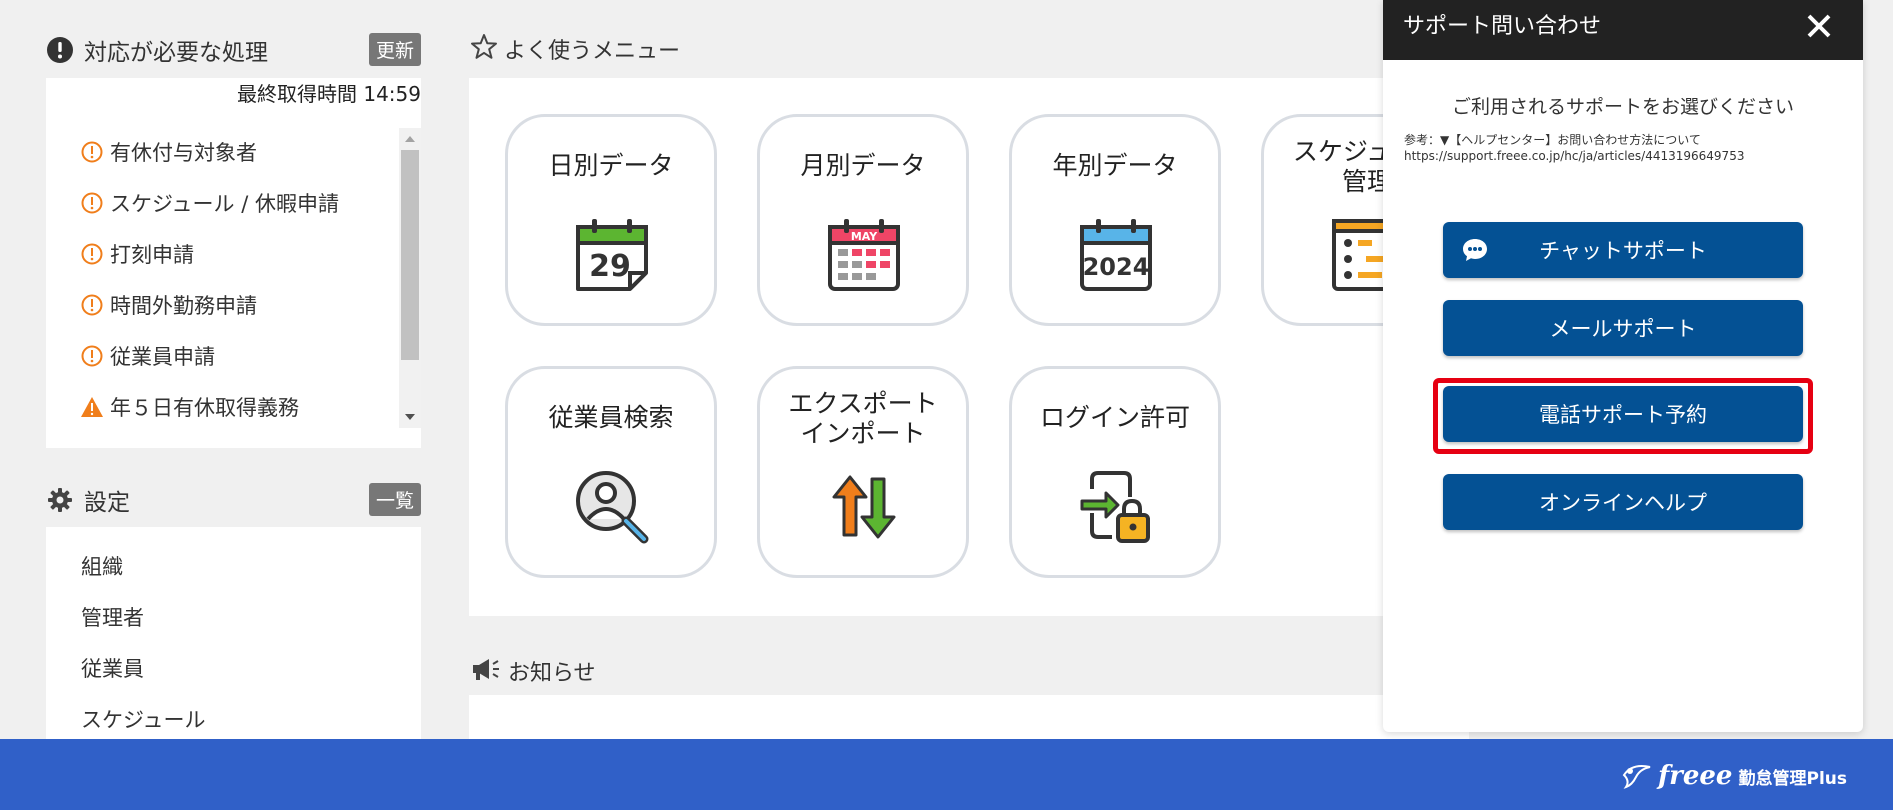 The height and width of the screenshot is (810, 1893). I want to click on alert-item: 打刻申請, so click(250, 253).